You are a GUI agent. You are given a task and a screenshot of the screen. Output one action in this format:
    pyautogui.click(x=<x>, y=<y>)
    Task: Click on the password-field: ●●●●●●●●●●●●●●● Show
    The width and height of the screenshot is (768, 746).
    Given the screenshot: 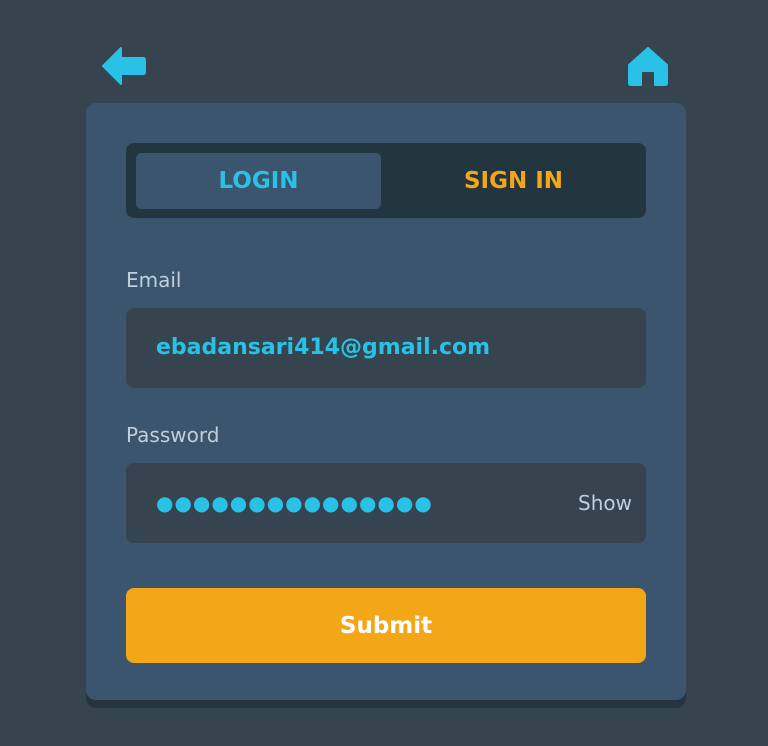 What is the action you would take?
    pyautogui.click(x=386, y=503)
    